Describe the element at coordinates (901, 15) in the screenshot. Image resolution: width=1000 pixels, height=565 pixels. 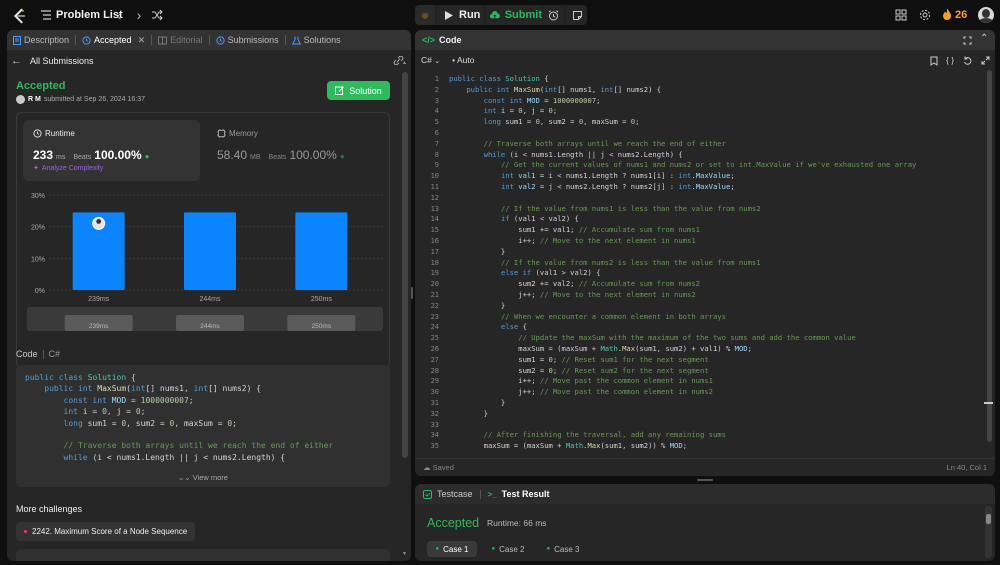
I see `layout-grid-icon` at that location.